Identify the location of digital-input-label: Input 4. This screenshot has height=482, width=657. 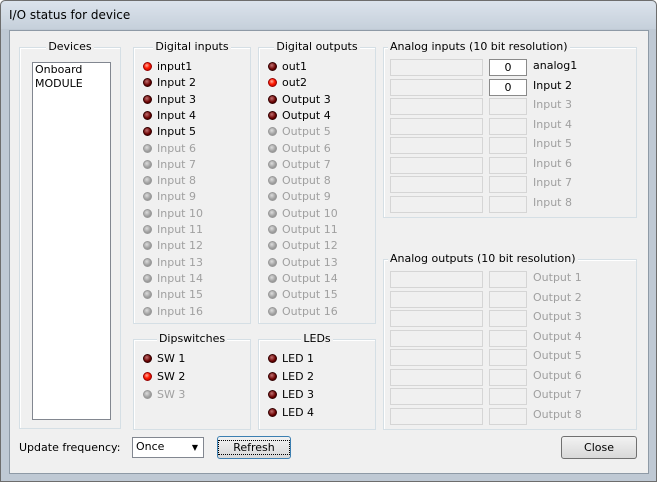
(176, 115).